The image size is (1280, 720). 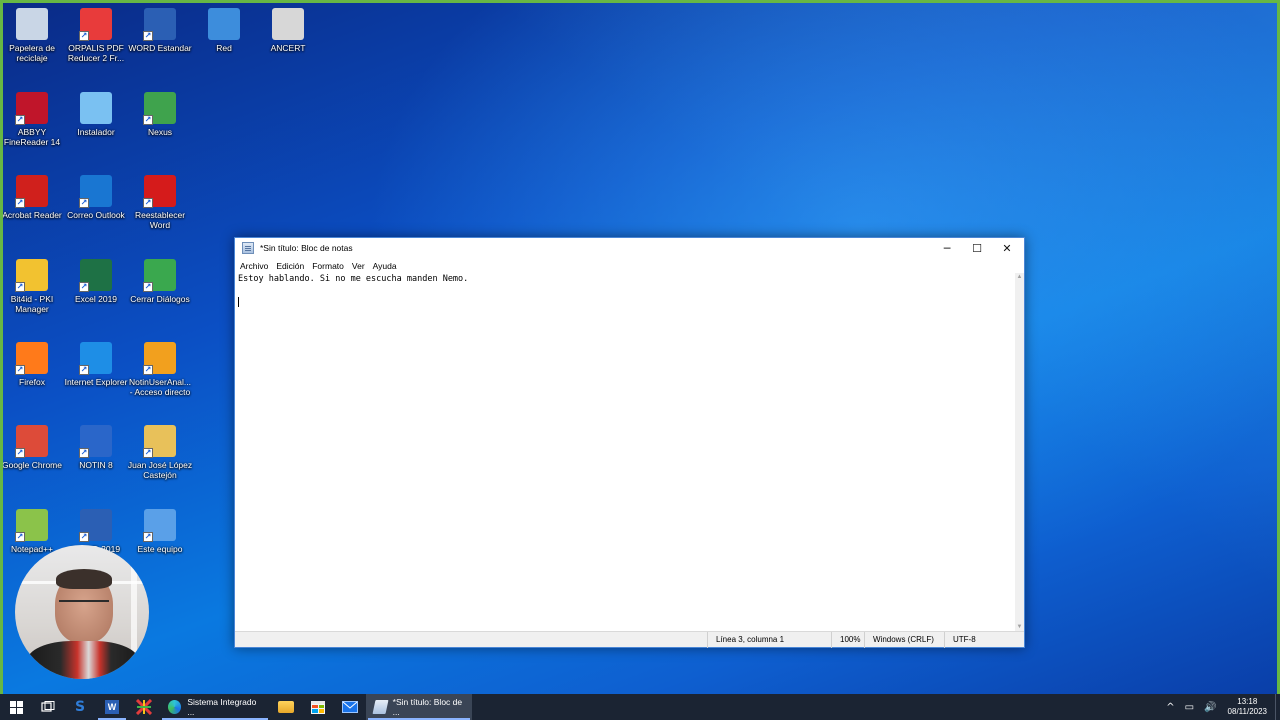 What do you see at coordinates (31, 191) in the screenshot?
I see `acrobat-icon: ↗` at bounding box center [31, 191].